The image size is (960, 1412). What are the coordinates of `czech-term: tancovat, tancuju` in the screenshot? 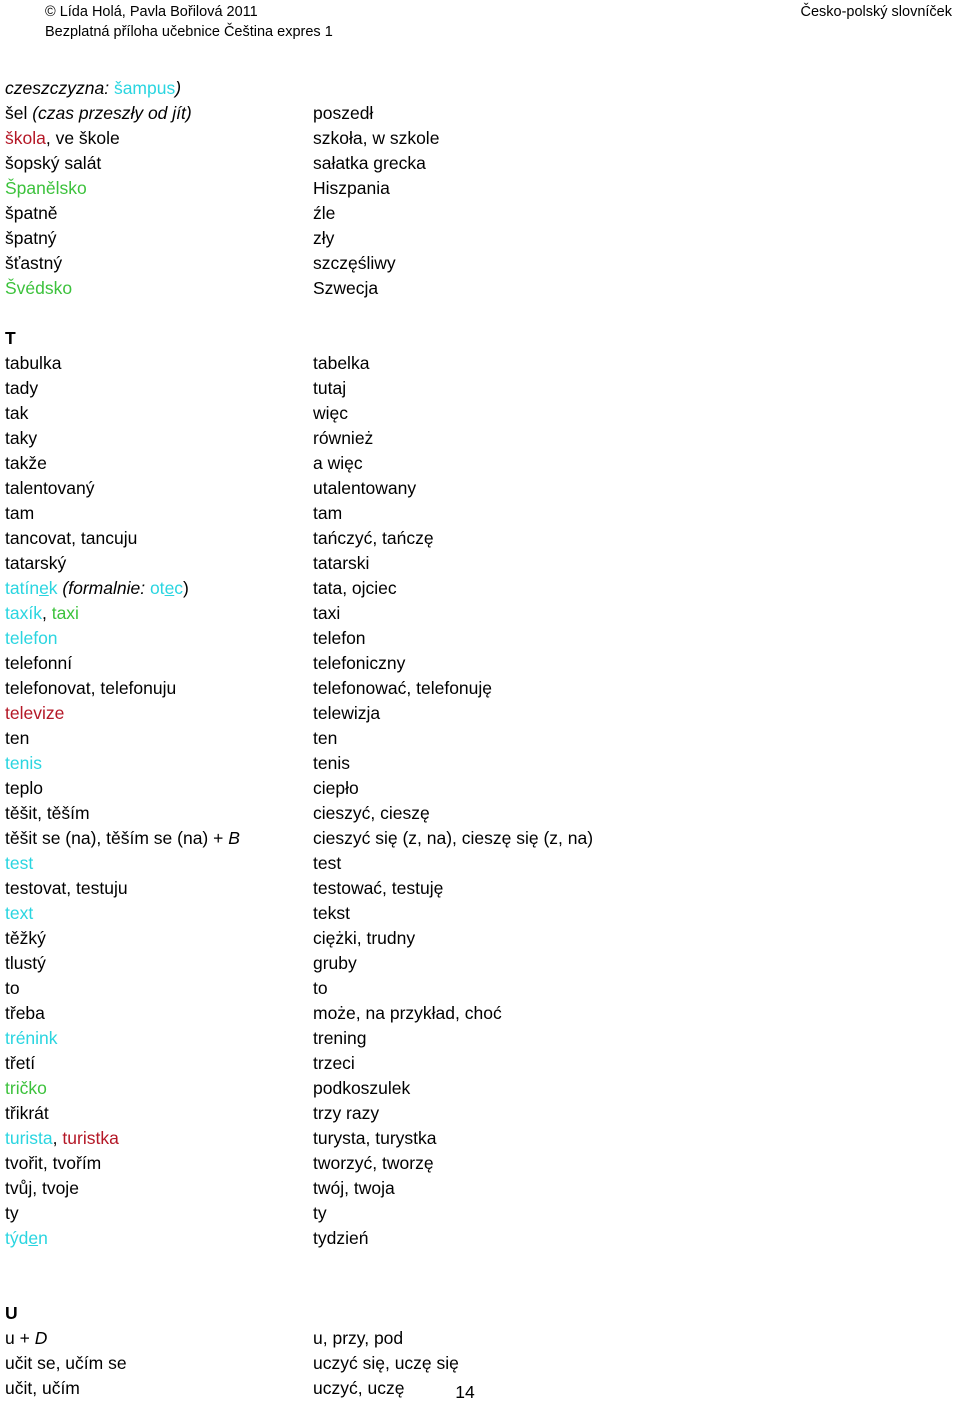 It's located at (71, 538).